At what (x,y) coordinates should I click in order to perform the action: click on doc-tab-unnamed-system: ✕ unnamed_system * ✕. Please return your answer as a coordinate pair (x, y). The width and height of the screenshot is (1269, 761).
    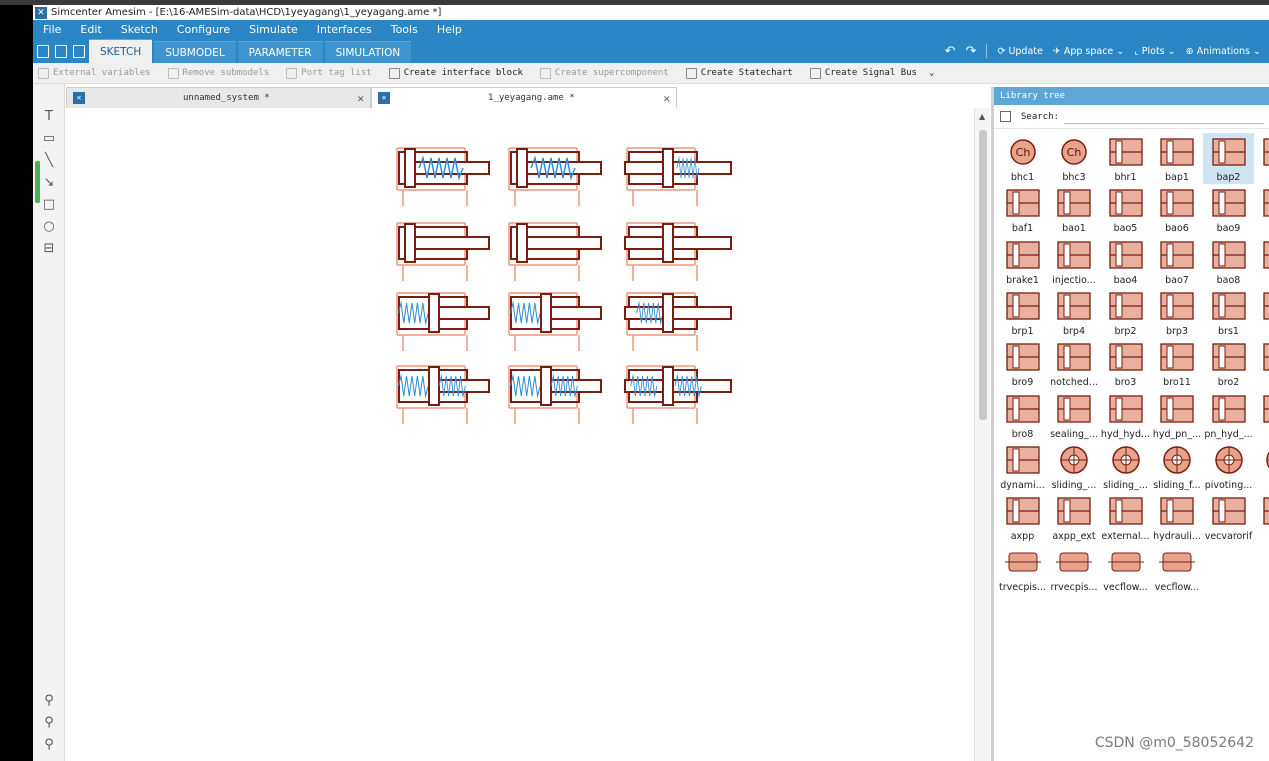
    Looking at the image, I should click on (218, 97).